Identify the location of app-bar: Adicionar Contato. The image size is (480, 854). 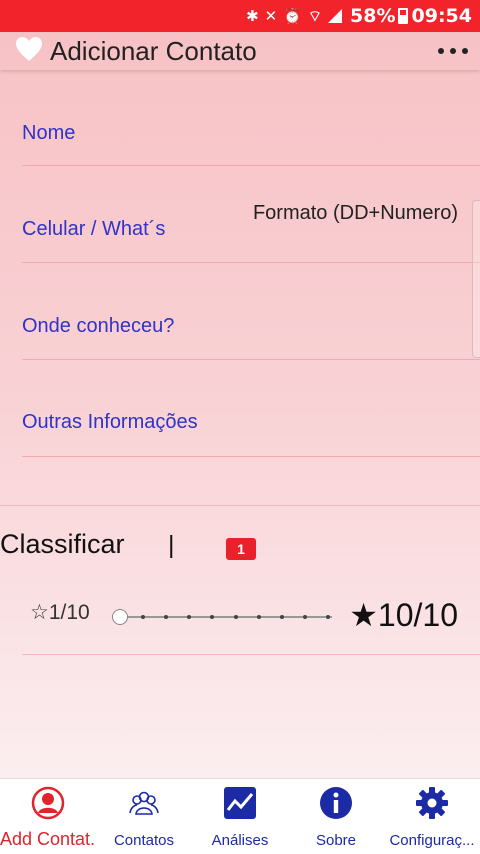
(240, 51).